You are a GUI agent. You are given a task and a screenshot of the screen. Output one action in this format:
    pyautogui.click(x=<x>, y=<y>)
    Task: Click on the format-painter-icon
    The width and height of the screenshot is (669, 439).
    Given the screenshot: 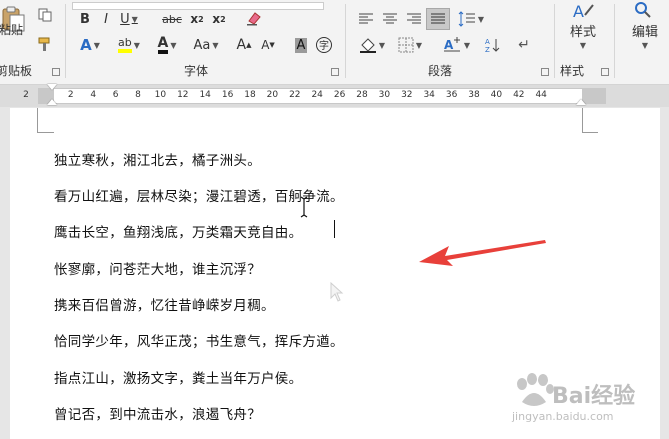 What is the action you would take?
    pyautogui.click(x=45, y=44)
    